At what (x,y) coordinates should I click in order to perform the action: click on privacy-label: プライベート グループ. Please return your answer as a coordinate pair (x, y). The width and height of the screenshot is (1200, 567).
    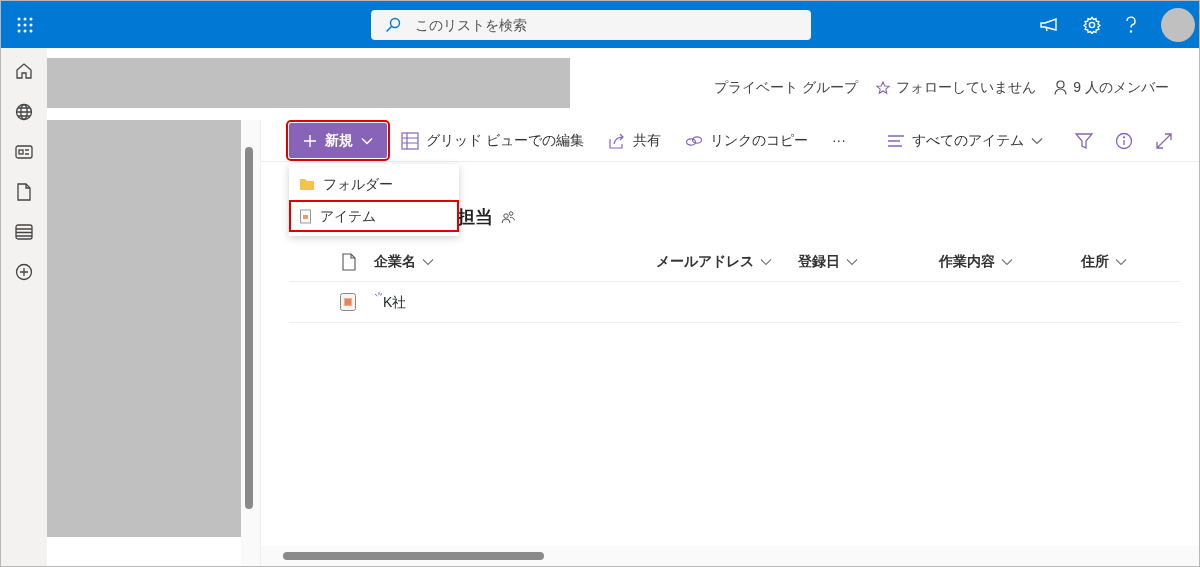
    Looking at the image, I should click on (786, 87).